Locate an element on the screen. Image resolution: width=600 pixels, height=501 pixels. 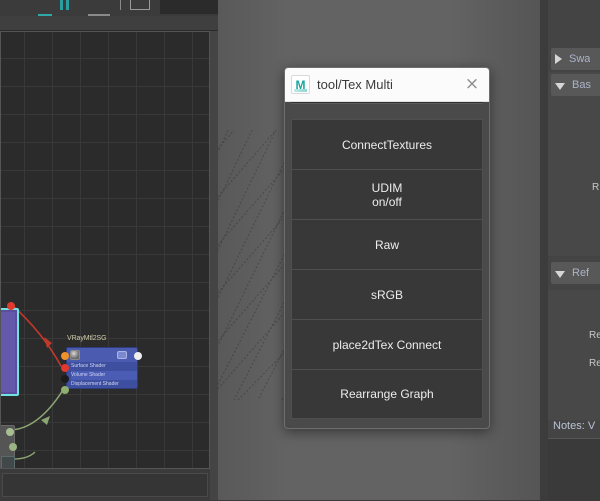
attribute-section-swatch: Swa is located at coordinates (575, 59).